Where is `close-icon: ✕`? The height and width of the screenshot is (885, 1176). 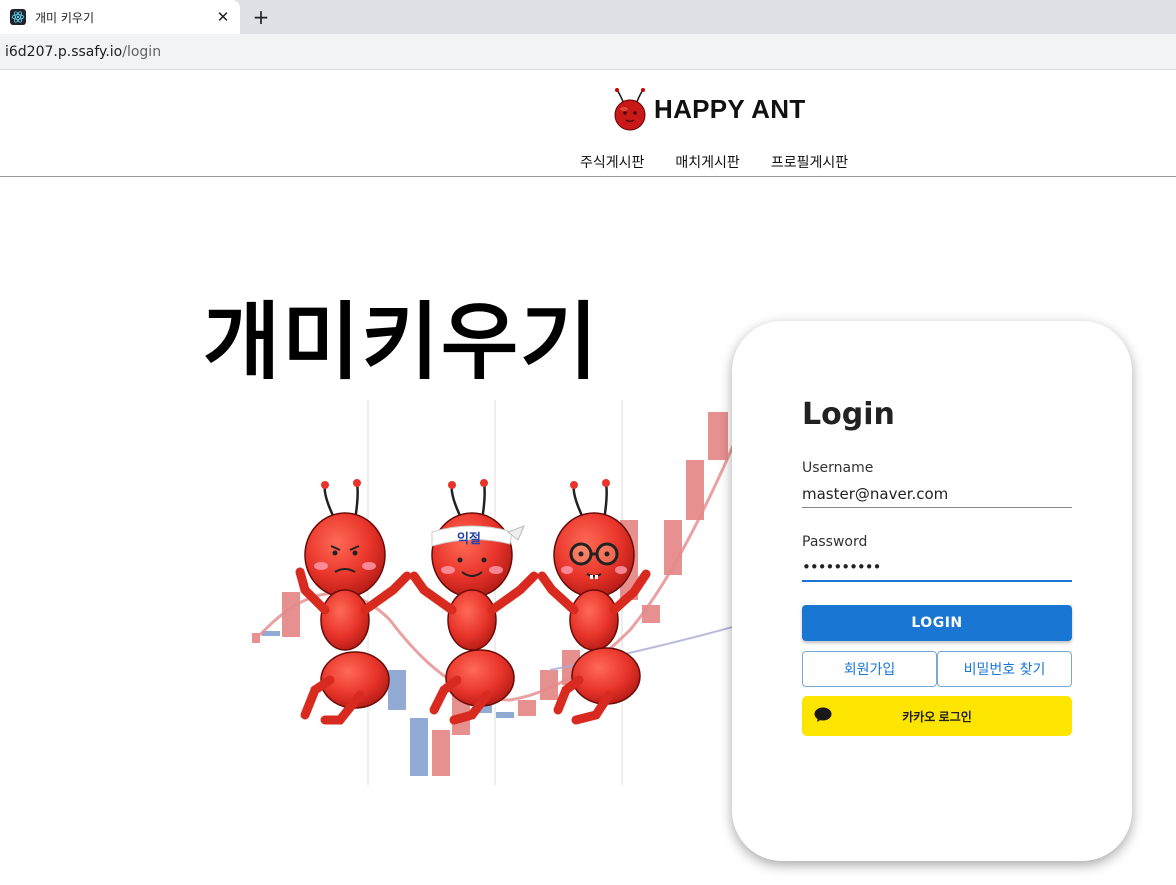 close-icon: ✕ is located at coordinates (223, 17).